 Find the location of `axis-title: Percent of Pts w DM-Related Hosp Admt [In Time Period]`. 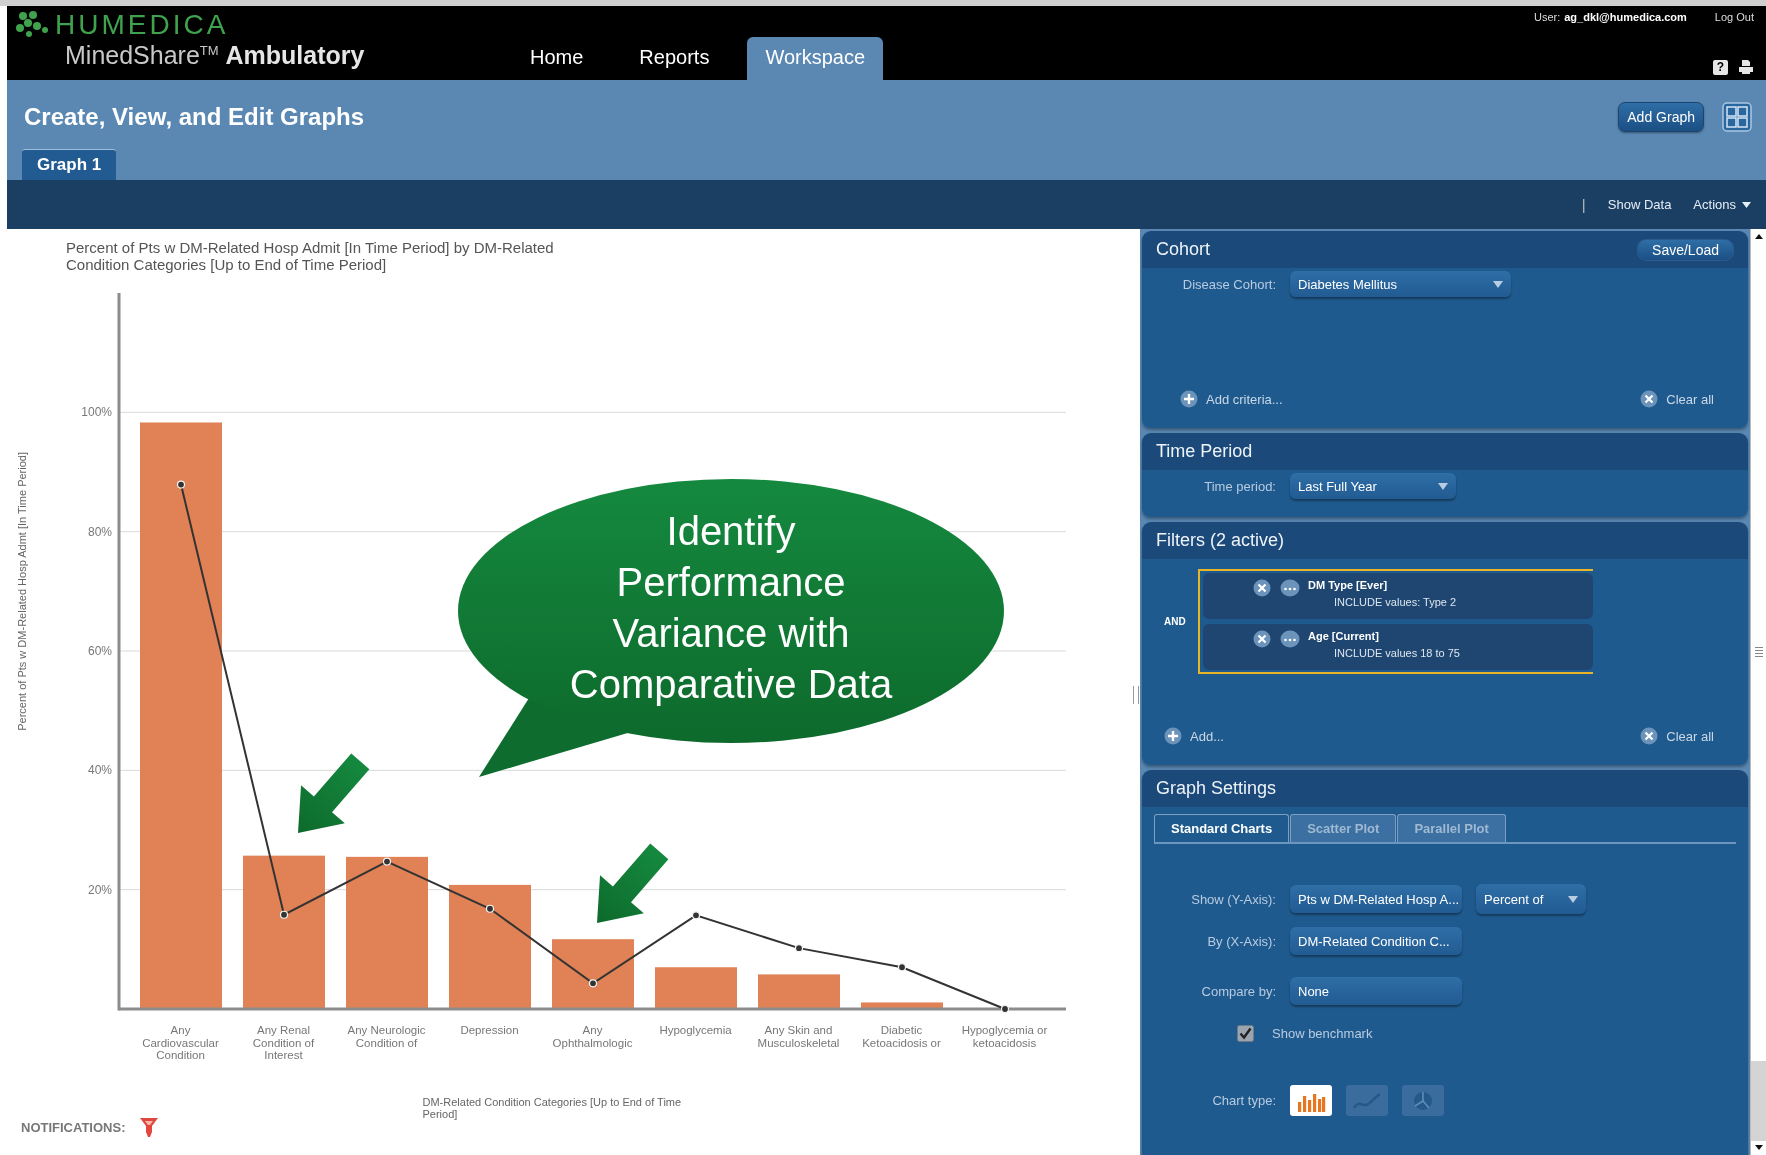

axis-title: Percent of Pts w DM-Related Hosp Admt [In Time Period] is located at coordinates (22, 591).